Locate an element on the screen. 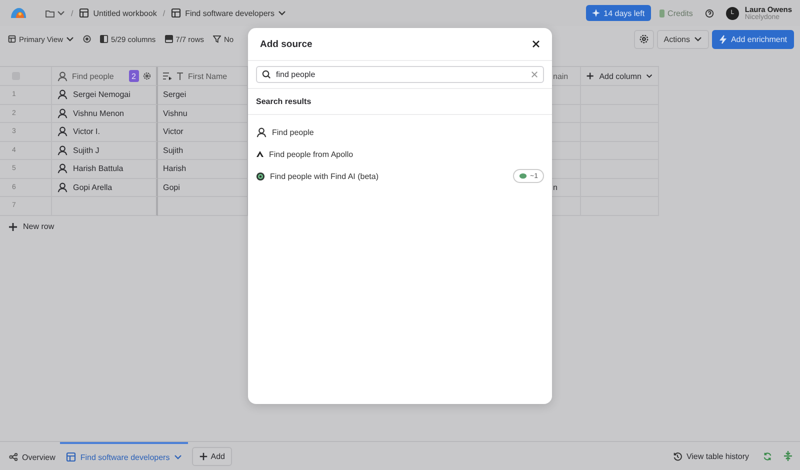 The width and height of the screenshot is (800, 470). sparkle-icon is located at coordinates (596, 13).